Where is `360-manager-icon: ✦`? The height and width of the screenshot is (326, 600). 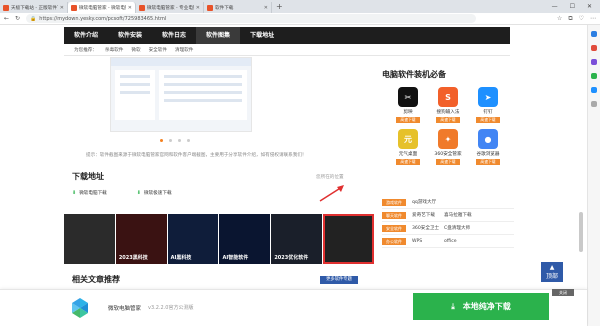
360-manager-icon: ✦ is located at coordinates (448, 139).